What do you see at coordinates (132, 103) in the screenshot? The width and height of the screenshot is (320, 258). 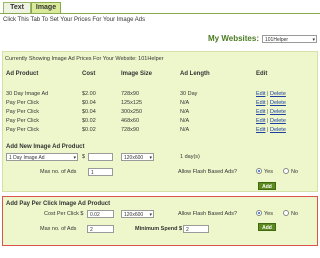 I see `row-size: 125x125` at bounding box center [132, 103].